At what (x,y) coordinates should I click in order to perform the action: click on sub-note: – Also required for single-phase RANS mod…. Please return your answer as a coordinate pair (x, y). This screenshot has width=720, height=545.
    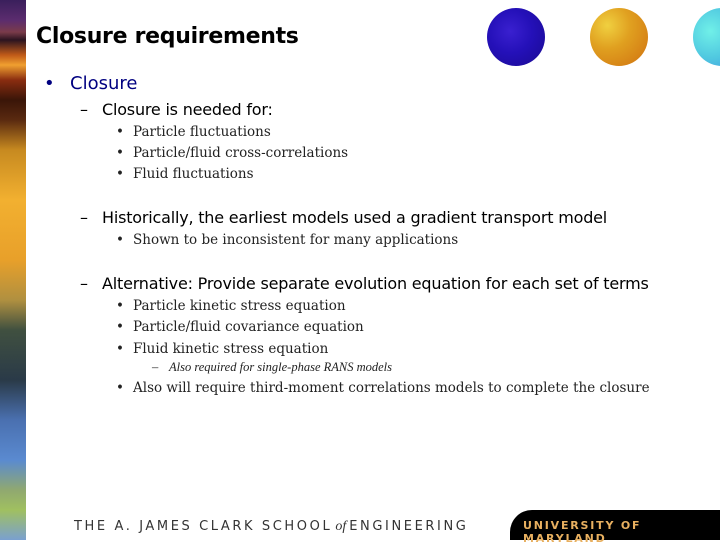
    Looking at the image, I should click on (272, 367).